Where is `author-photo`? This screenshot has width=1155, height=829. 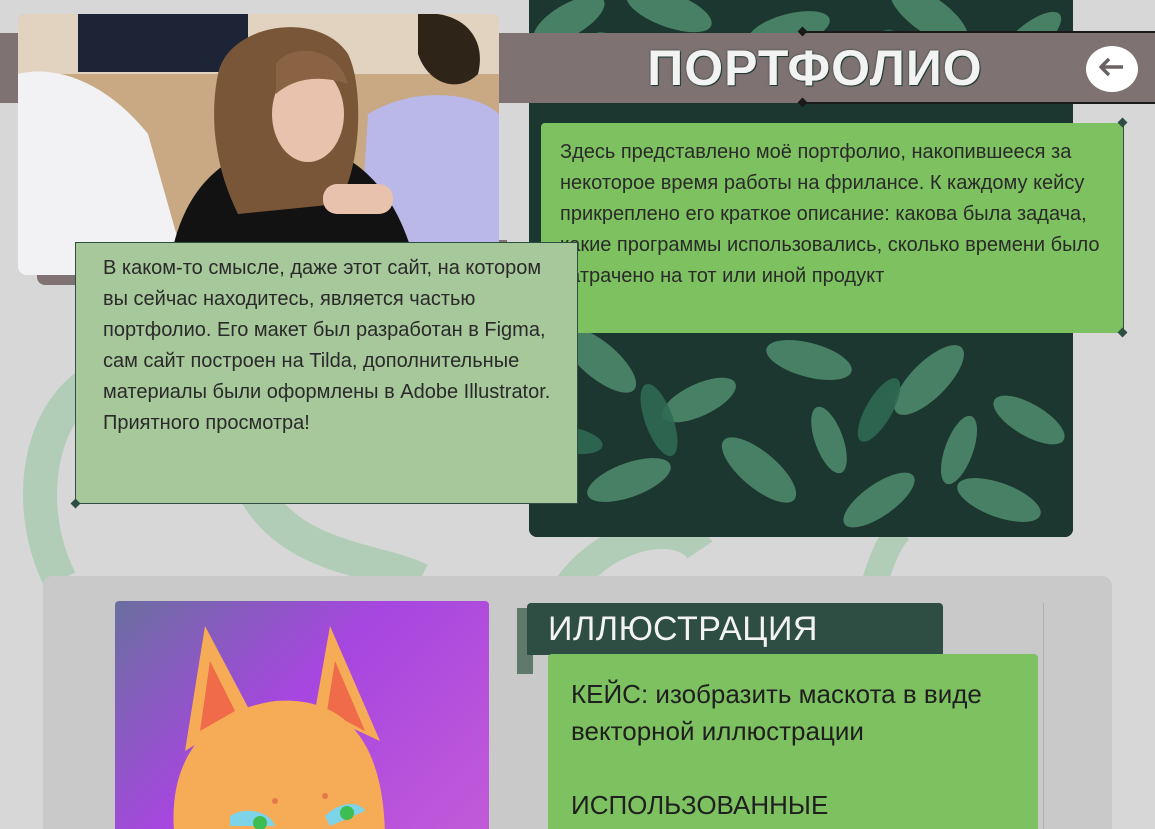 author-photo is located at coordinates (258, 144).